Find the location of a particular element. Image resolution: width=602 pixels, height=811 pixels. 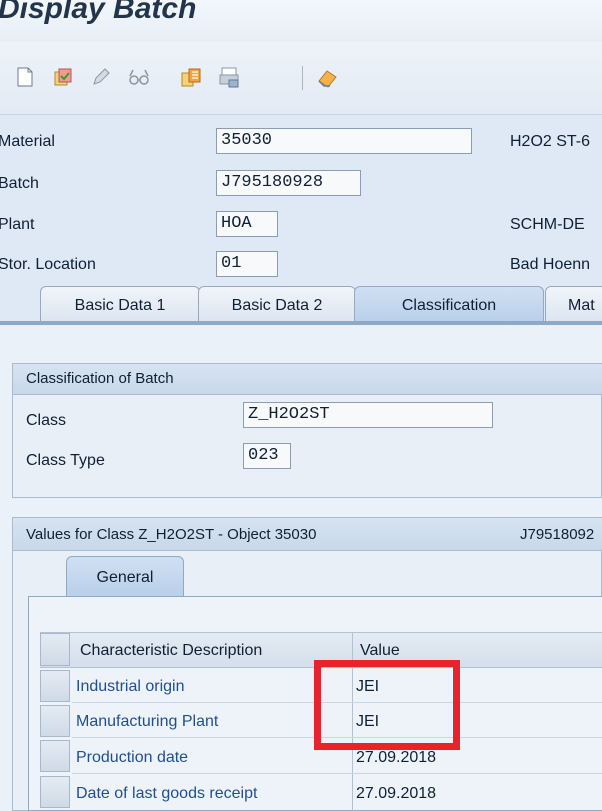

column-header-value: Value is located at coordinates (380, 651).